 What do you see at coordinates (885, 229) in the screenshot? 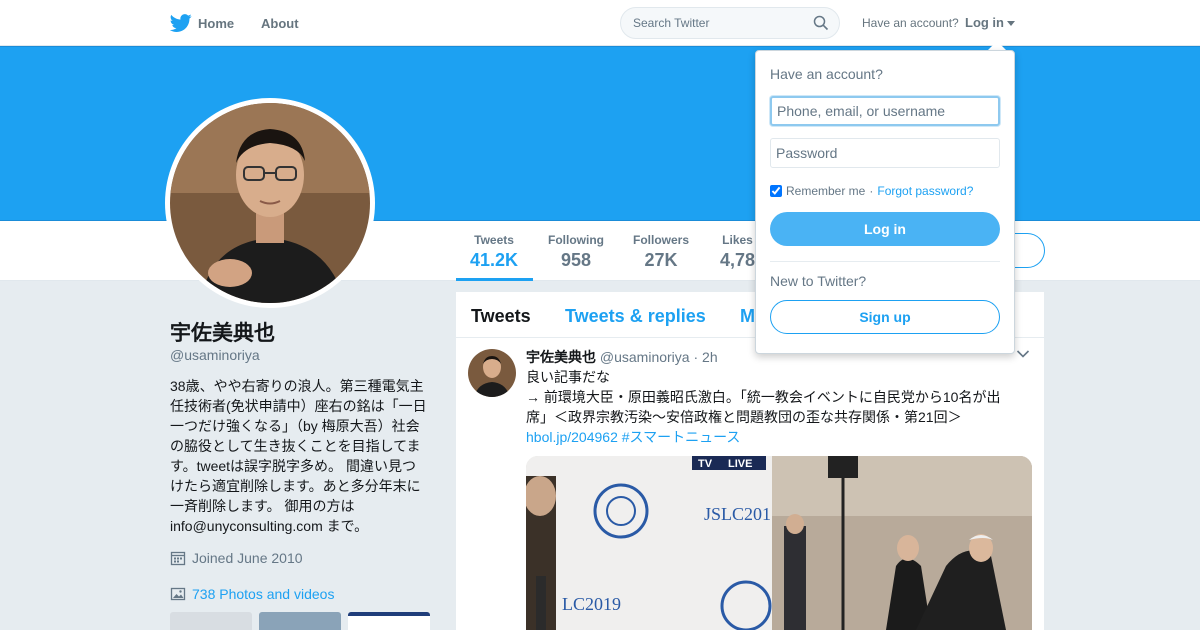
I see `login-button: Log in` at bounding box center [885, 229].